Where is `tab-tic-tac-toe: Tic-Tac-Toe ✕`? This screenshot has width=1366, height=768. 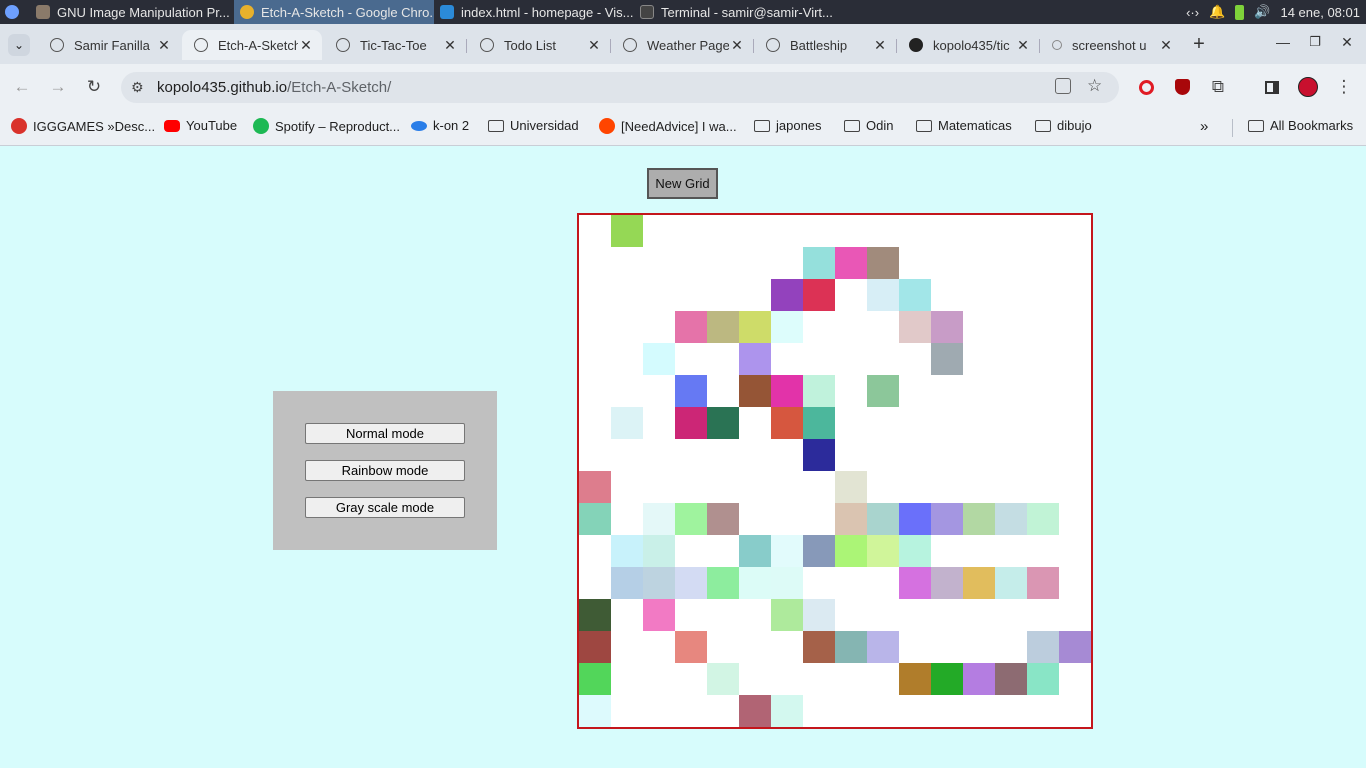 tab-tic-tac-toe: Tic-Tac-Toe ✕ is located at coordinates (395, 45).